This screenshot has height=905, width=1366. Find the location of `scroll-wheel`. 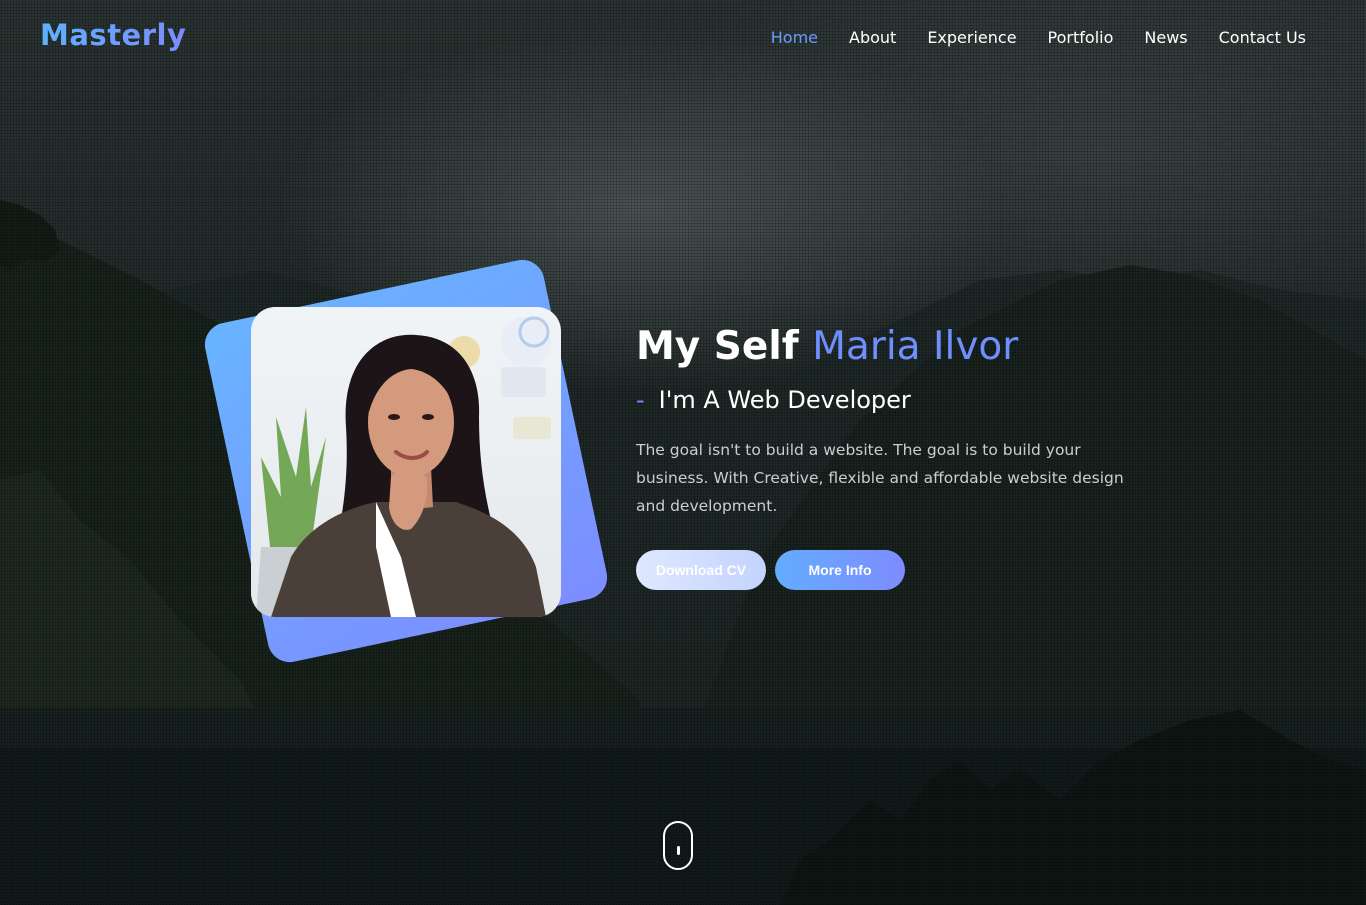

scroll-wheel is located at coordinates (678, 850).